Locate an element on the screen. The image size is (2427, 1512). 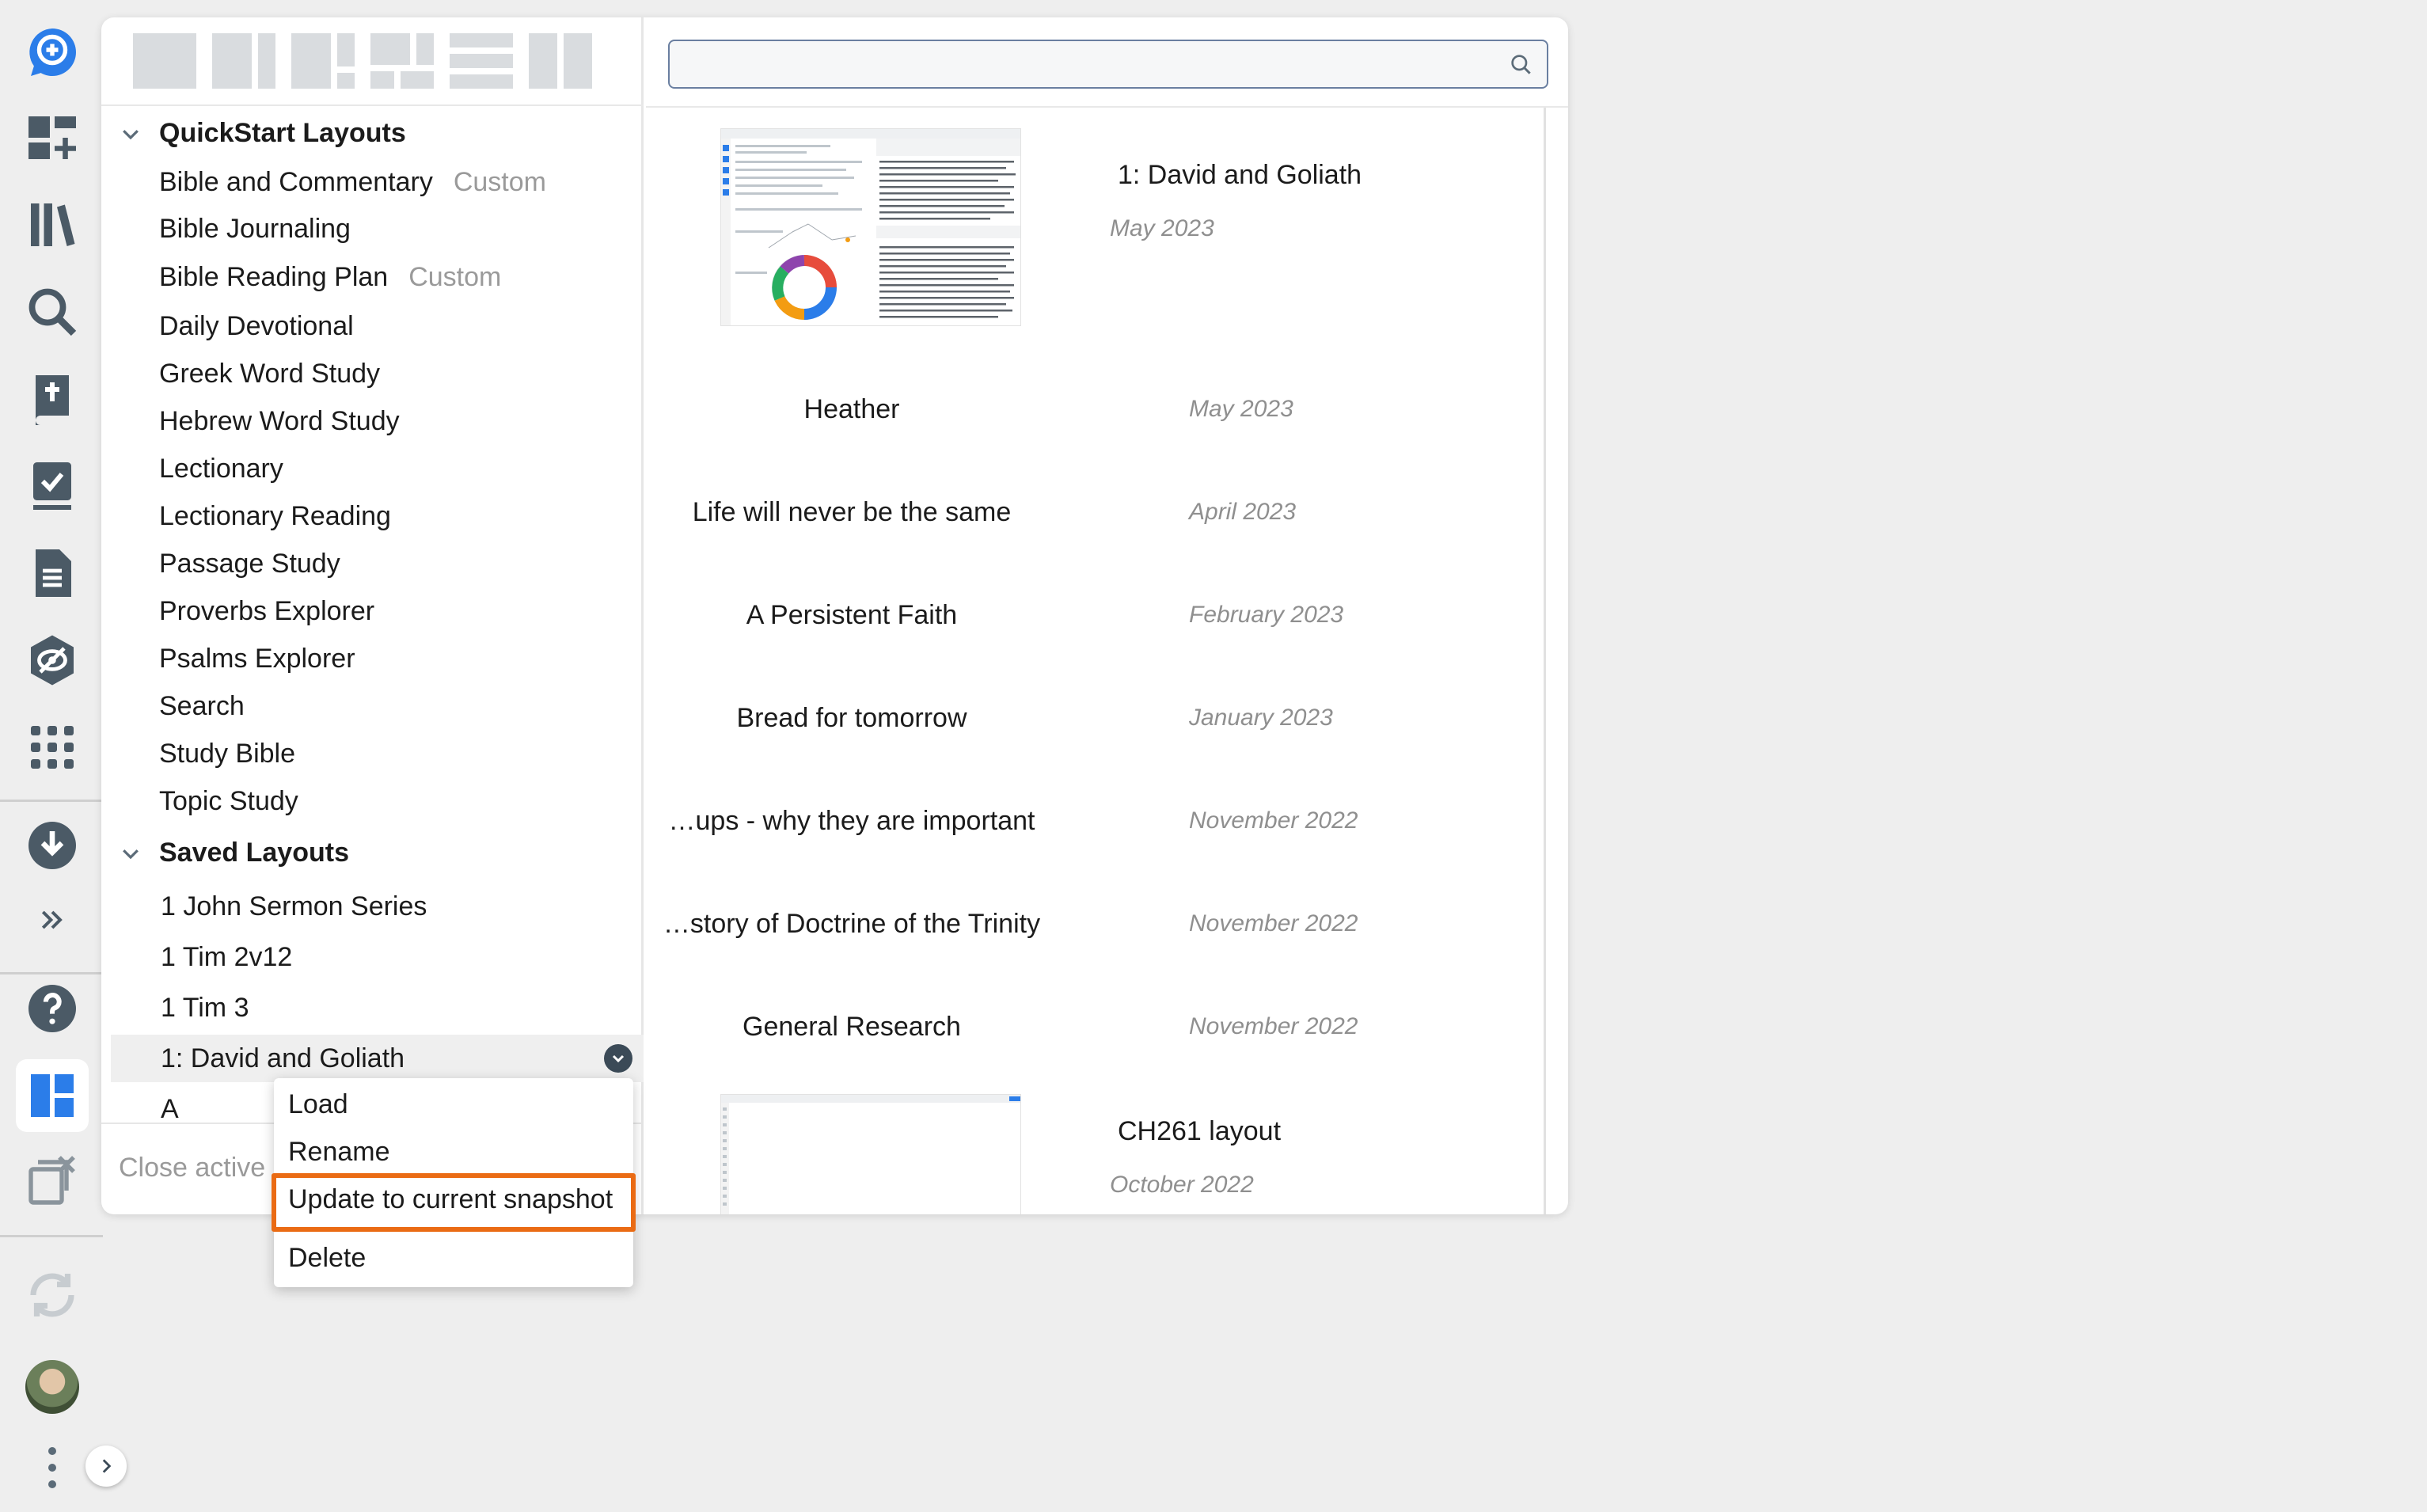
layout-item-label: Daily Devotional is located at coordinates (256, 325).